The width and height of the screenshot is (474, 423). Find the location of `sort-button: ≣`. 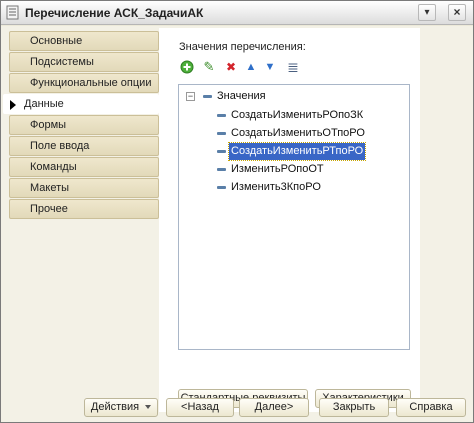

sort-button: ≣ is located at coordinates (293, 67).